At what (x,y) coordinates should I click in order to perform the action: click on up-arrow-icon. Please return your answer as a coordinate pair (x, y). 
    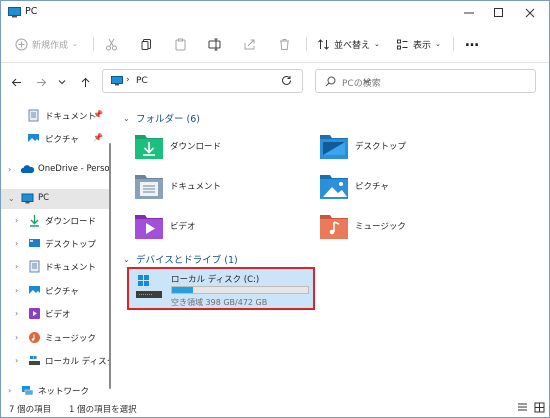
    Looking at the image, I should click on (85, 82).